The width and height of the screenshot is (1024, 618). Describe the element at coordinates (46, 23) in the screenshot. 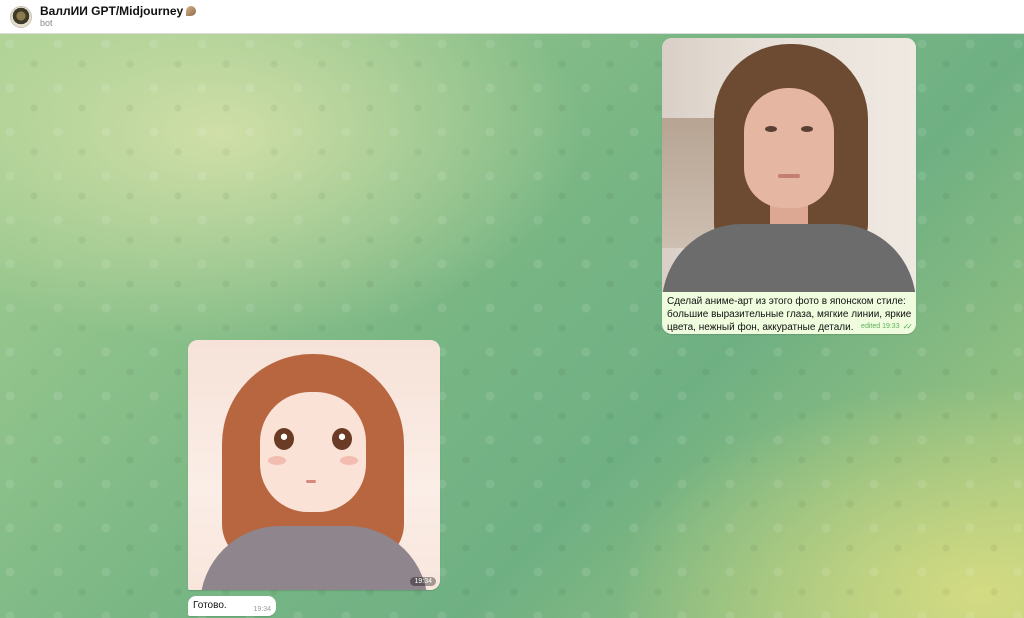

I see `chat-subtitle: bot` at that location.